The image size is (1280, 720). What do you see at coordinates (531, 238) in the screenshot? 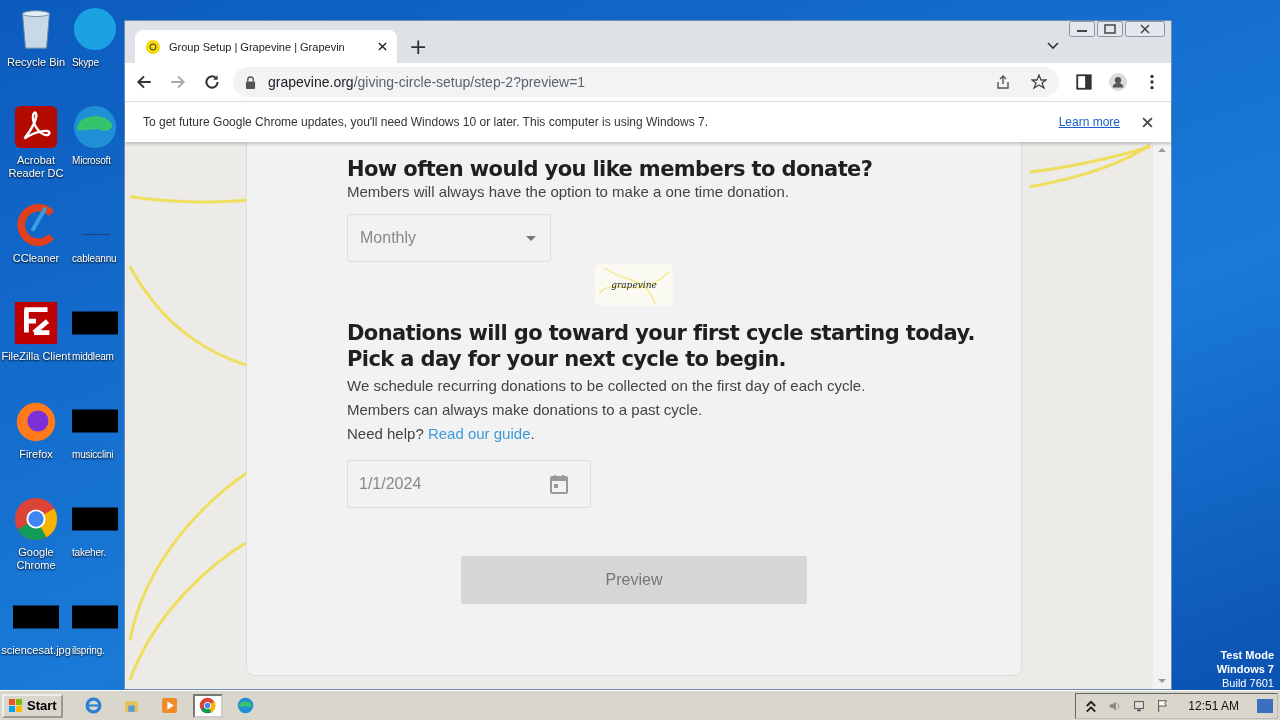
I see `caret-icon` at bounding box center [531, 238].